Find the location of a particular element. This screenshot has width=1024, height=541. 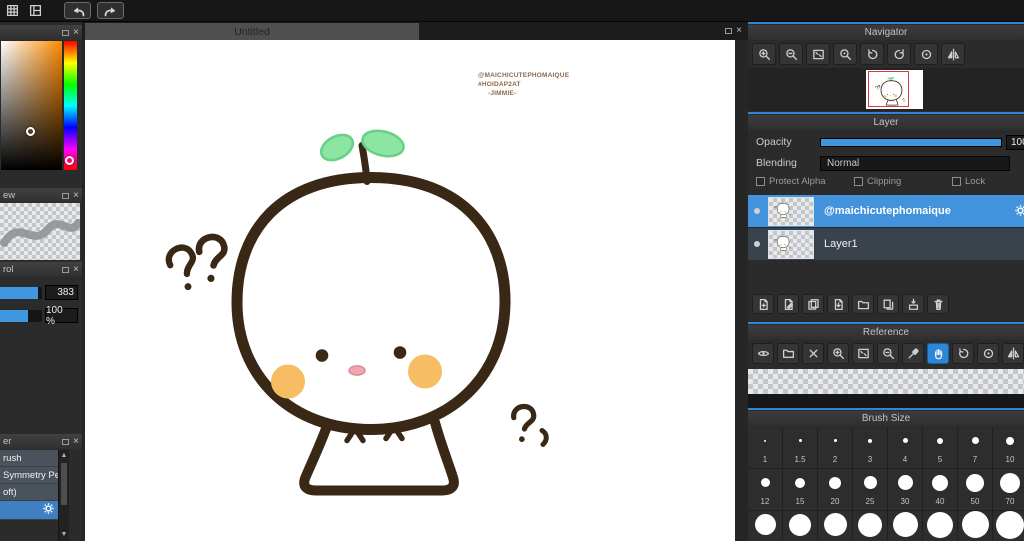

scroll-up-icon: ▲ is located at coordinates (64, 456).